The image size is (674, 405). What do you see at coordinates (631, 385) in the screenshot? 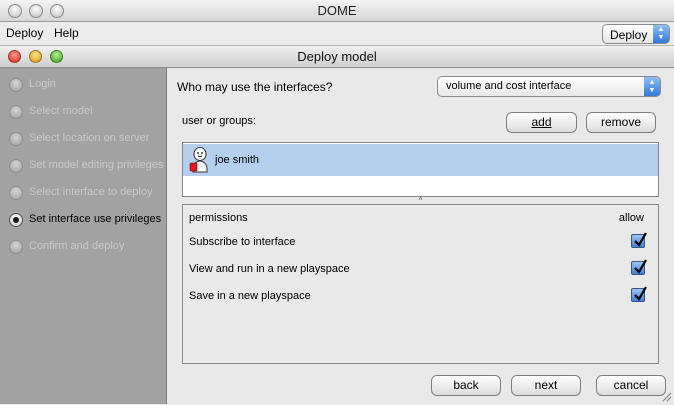
I see `cancel-button: cancel` at bounding box center [631, 385].